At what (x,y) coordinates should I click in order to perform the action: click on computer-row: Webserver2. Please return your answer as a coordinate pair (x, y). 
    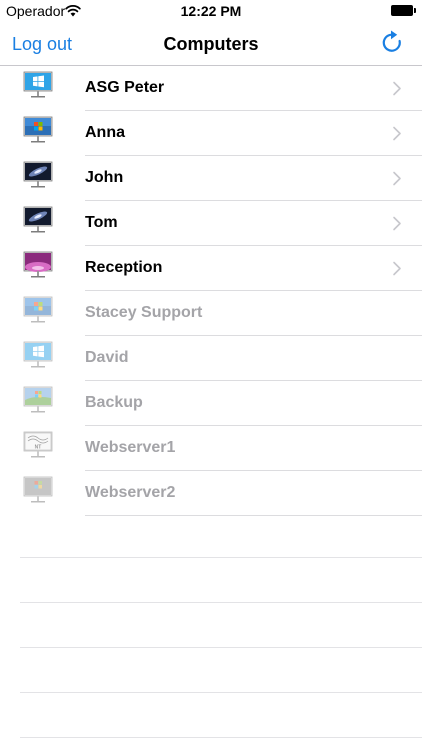
    Looking at the image, I should click on (211, 493).